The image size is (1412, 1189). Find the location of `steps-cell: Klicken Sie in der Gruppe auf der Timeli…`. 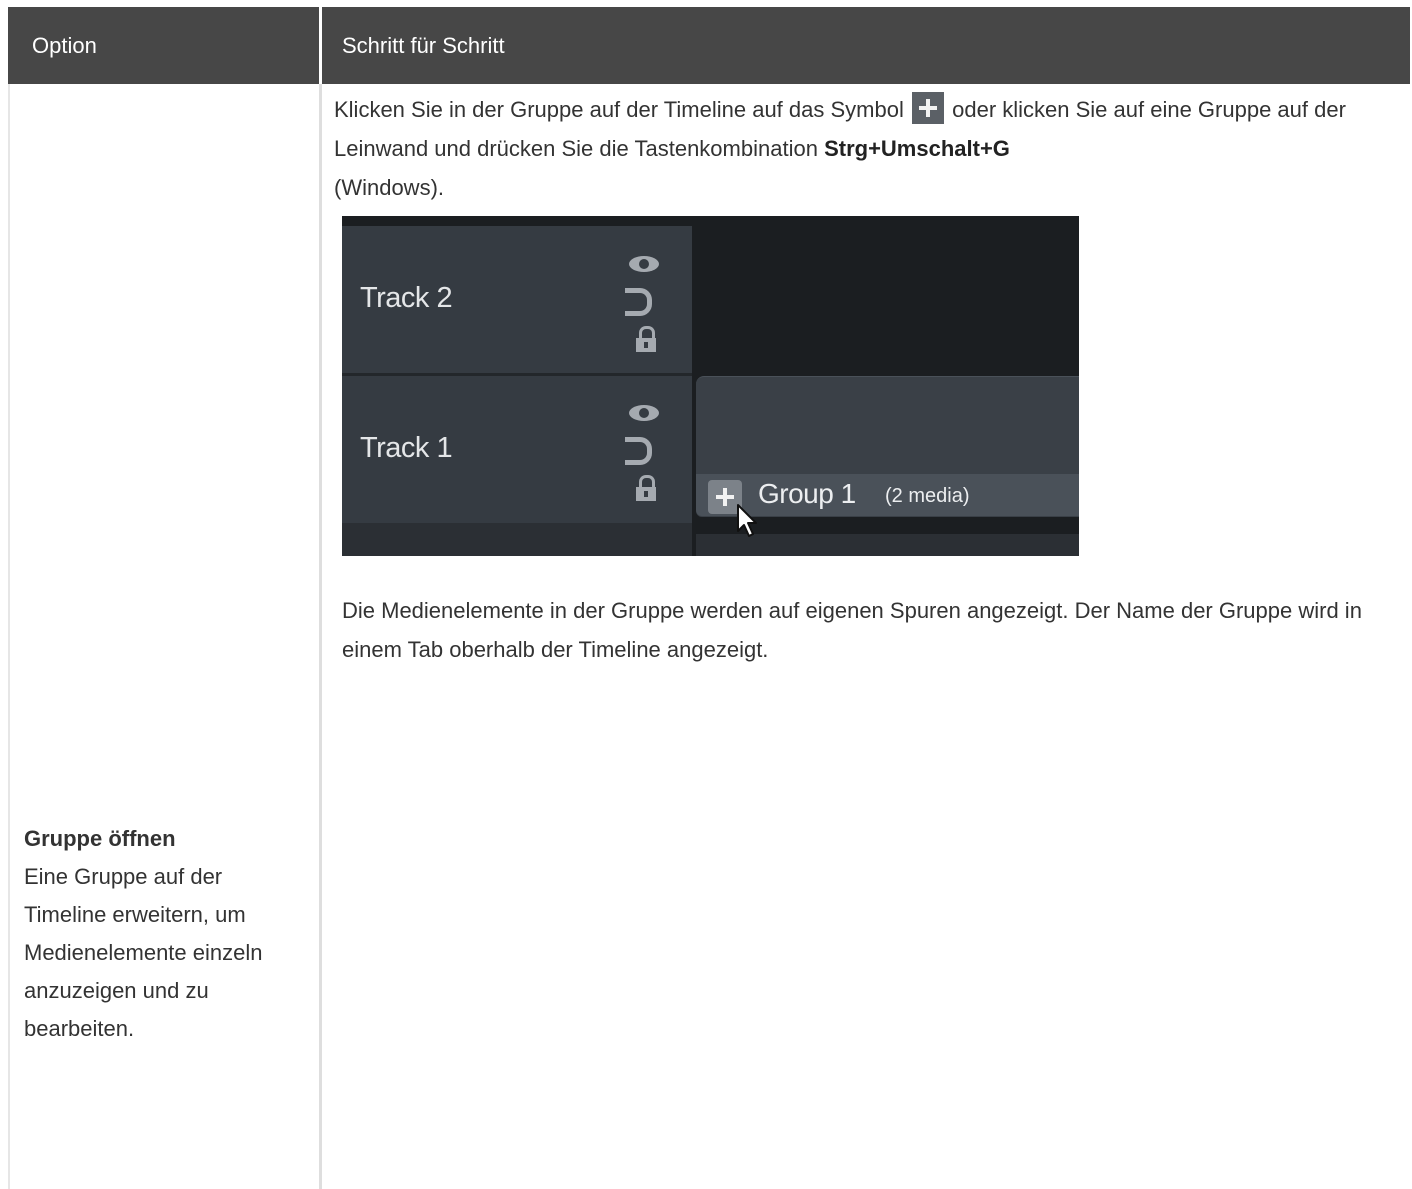

steps-cell: Klicken Sie in der Gruppe auf der Timeli… is located at coordinates (859, 148).